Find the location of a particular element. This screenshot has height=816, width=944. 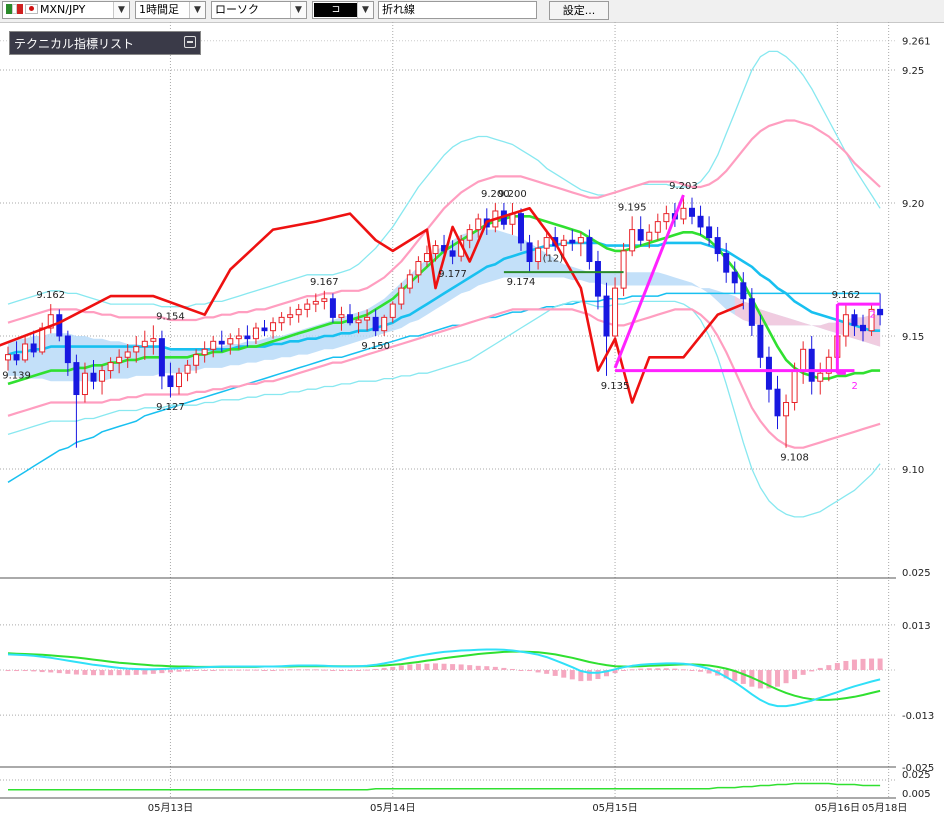

y-tick-label: 9.25 is located at coordinates (913, 71).